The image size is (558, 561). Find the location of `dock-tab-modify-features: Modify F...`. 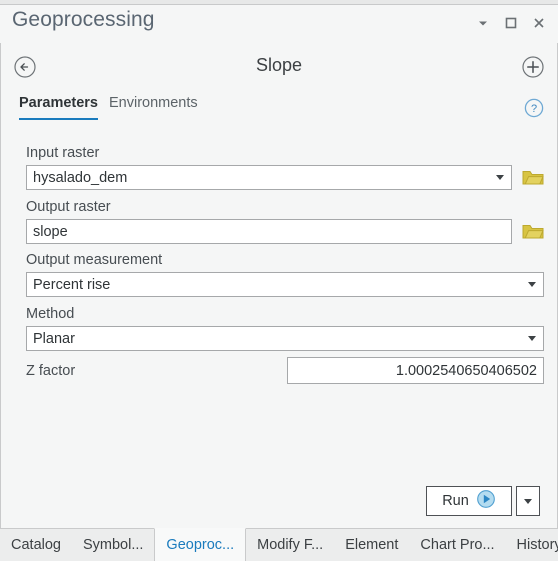

dock-tab-modify-features: Modify F... is located at coordinates (290, 545).